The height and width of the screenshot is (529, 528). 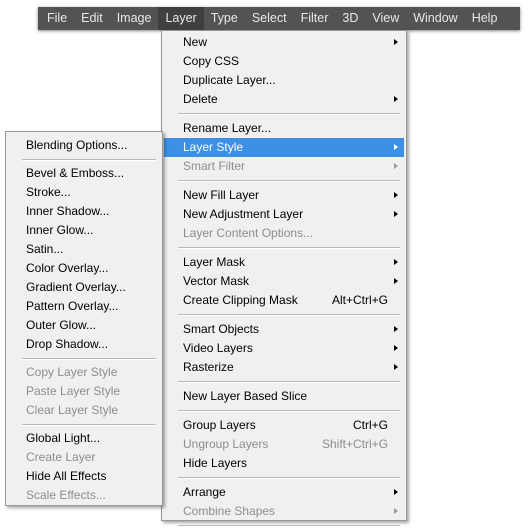 I want to click on menu-item-label: Video Layers, so click(x=218, y=348).